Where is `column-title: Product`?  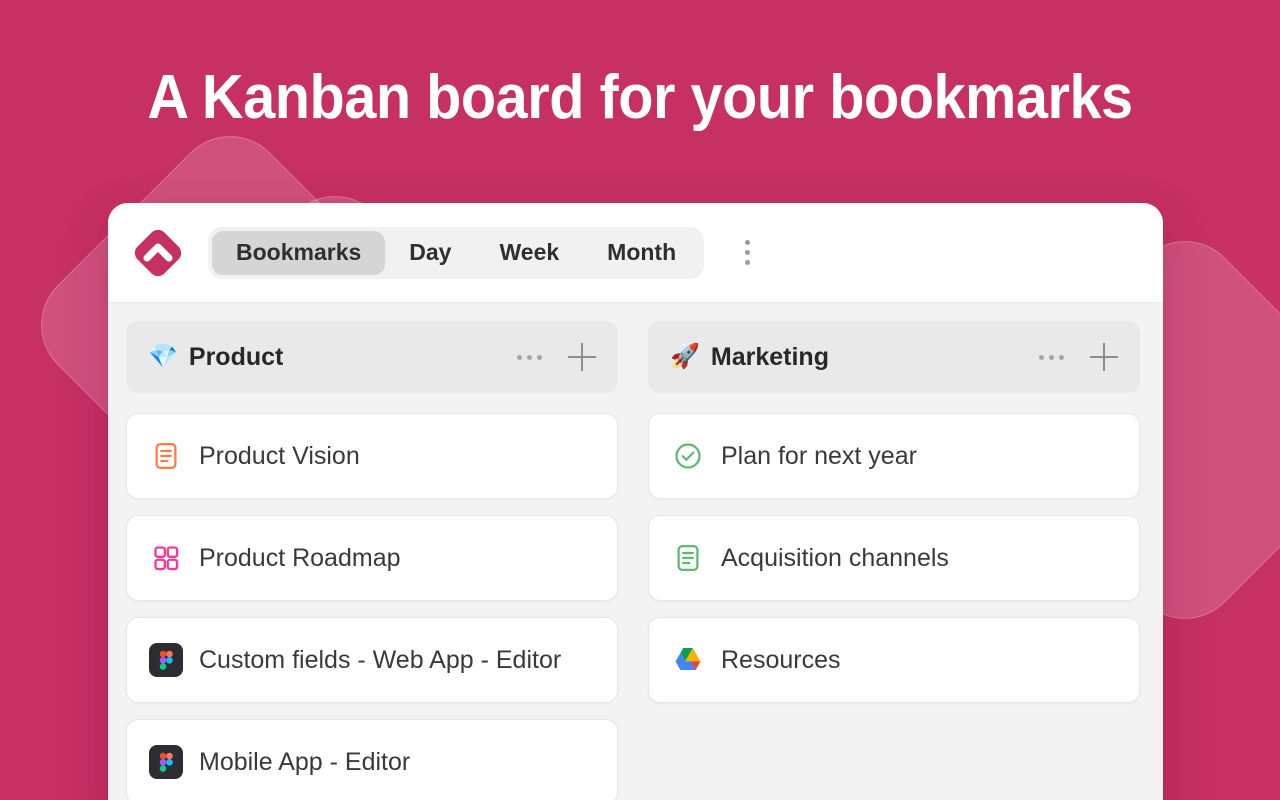
column-title: Product is located at coordinates (236, 356).